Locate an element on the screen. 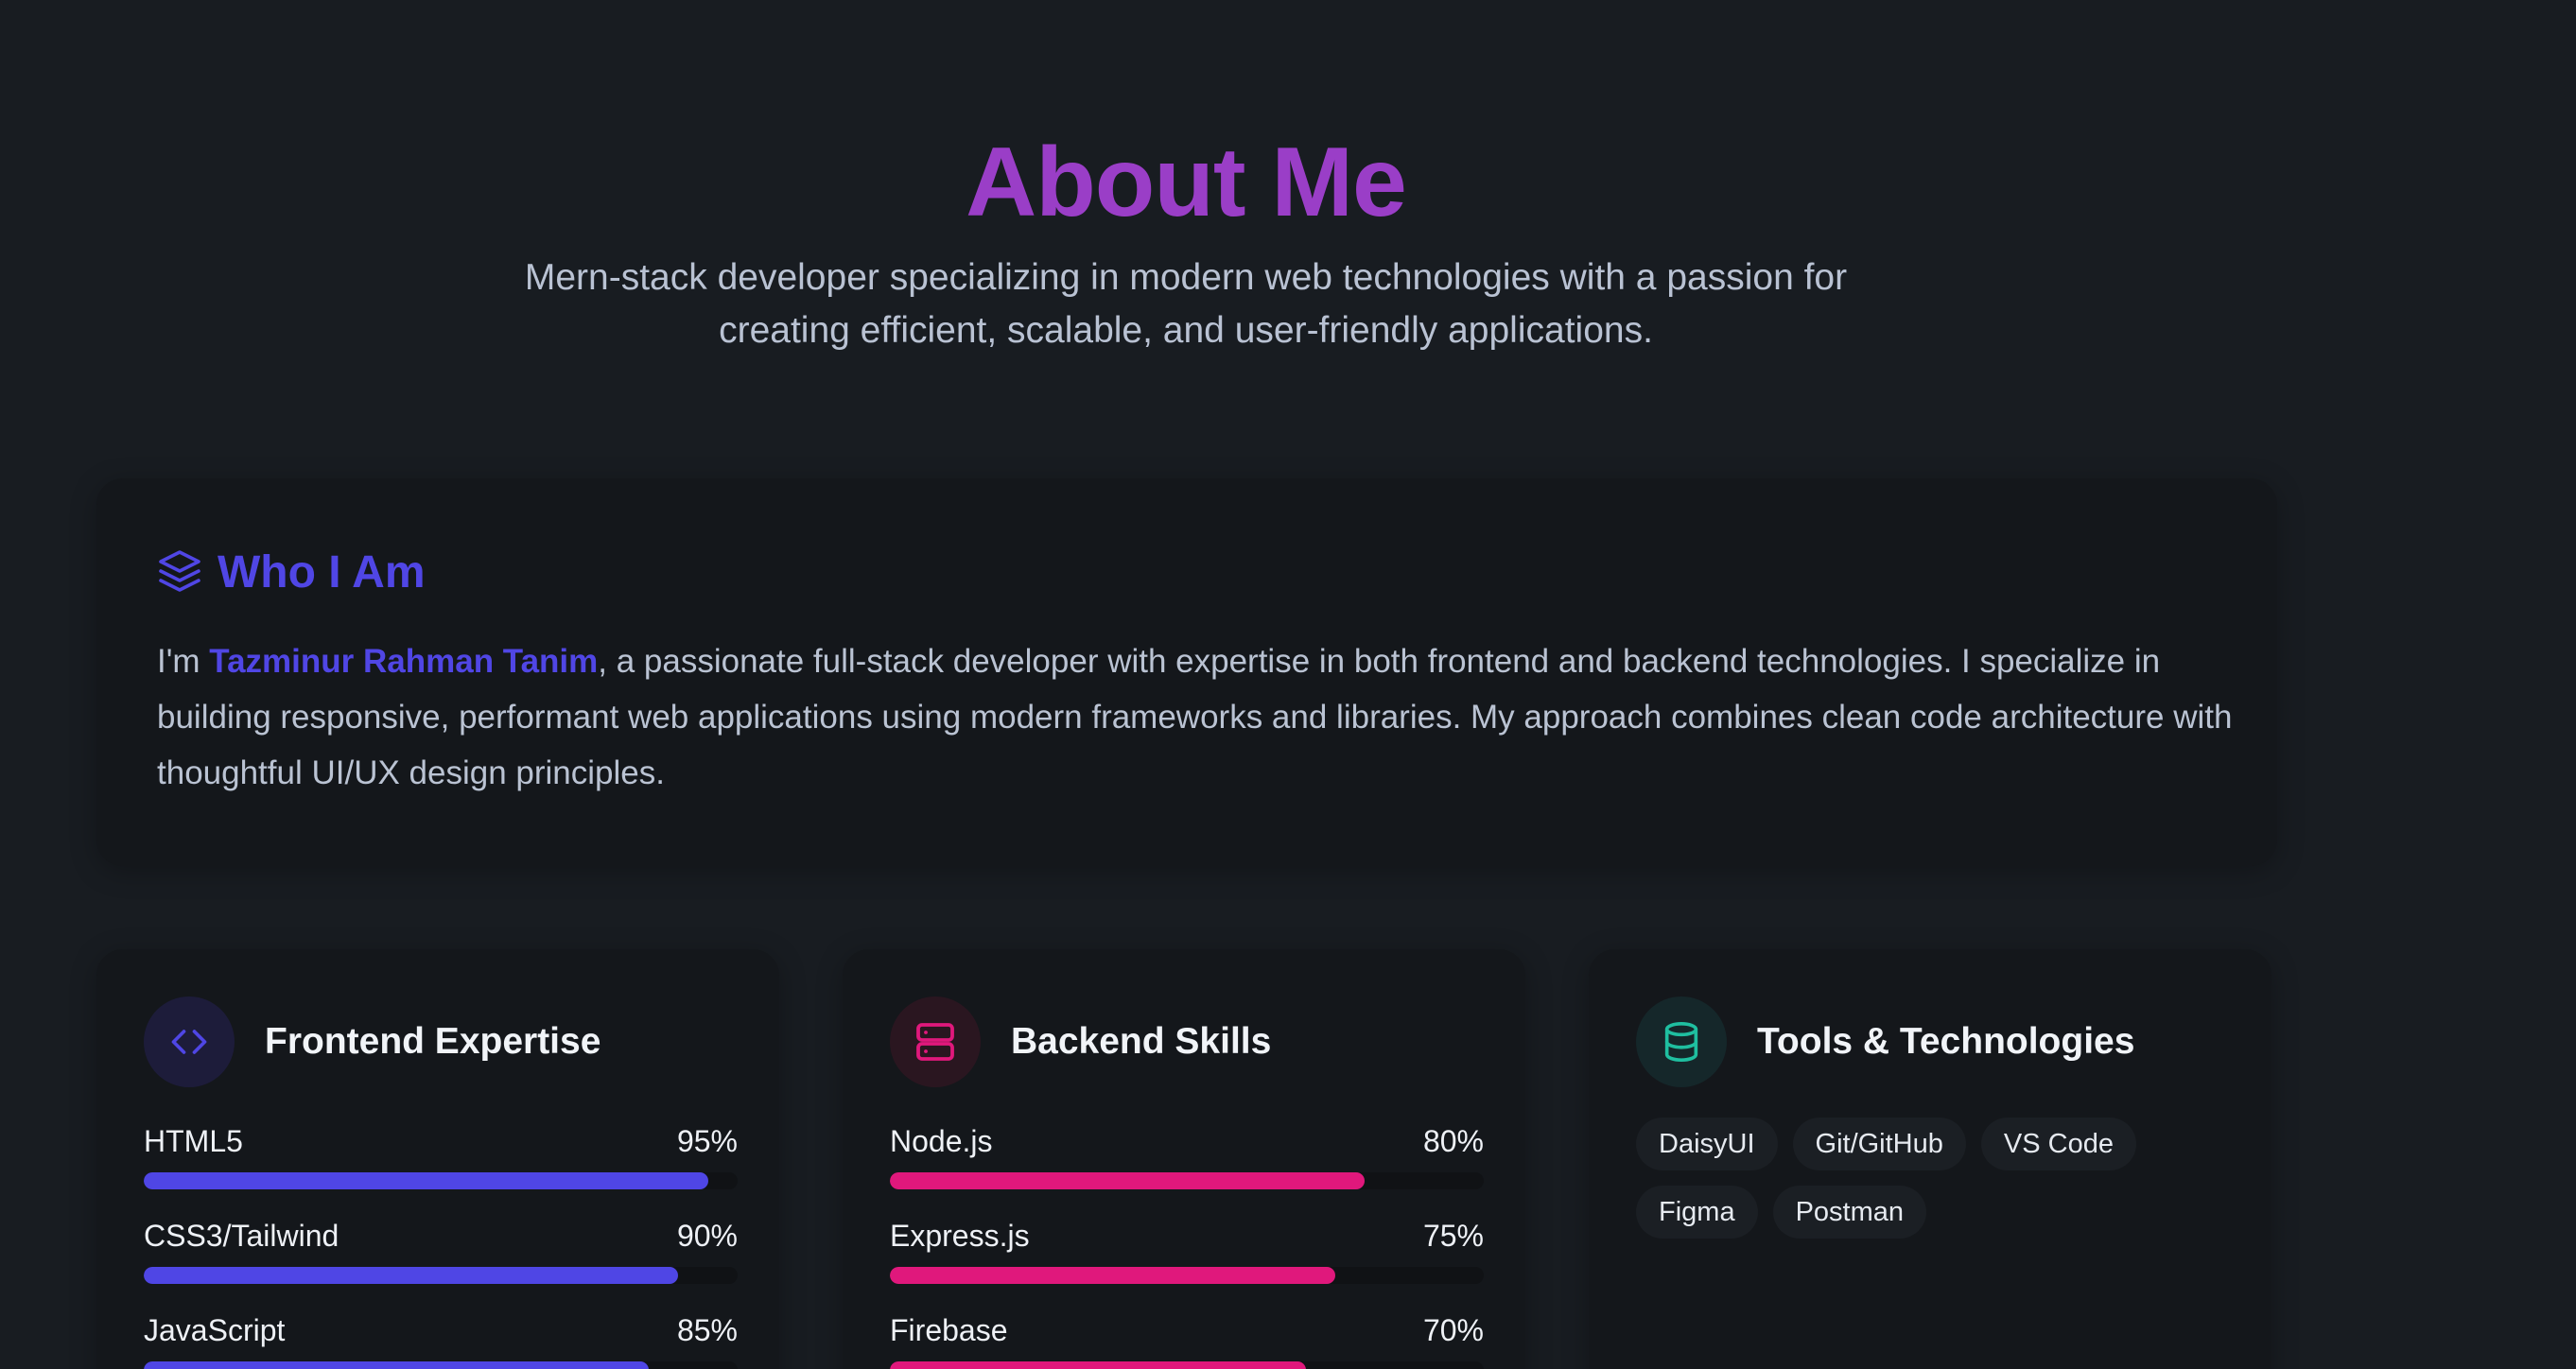 This screenshot has width=2576, height=1369. skill-name: Firebase is located at coordinates (949, 1330).